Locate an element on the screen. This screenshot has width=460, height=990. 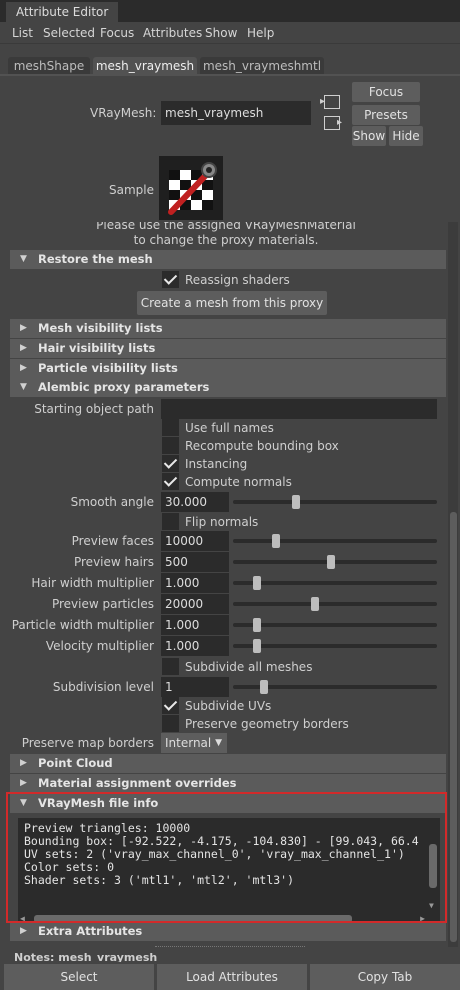
hair-width-field: 1.000 is located at coordinates (195, 583).